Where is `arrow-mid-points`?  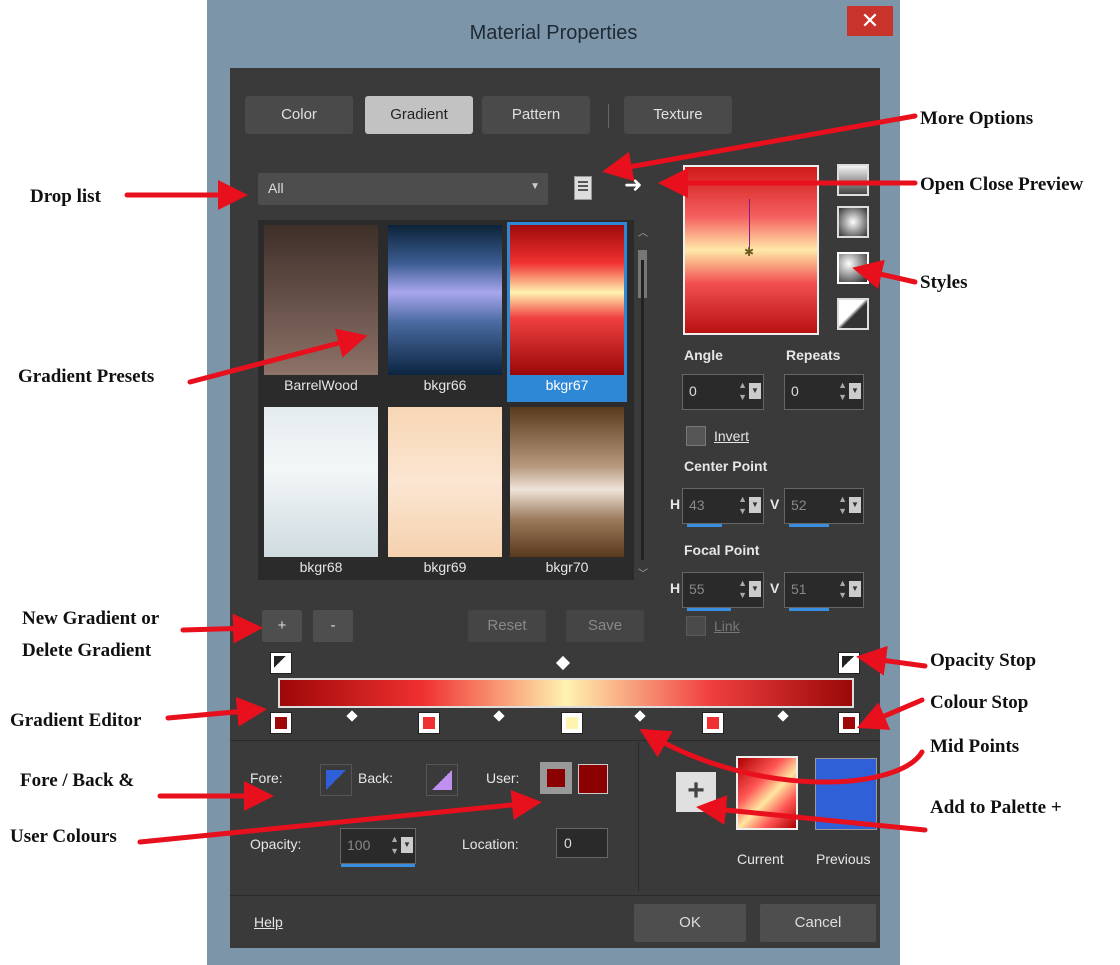 arrow-mid-points is located at coordinates (782, 756).